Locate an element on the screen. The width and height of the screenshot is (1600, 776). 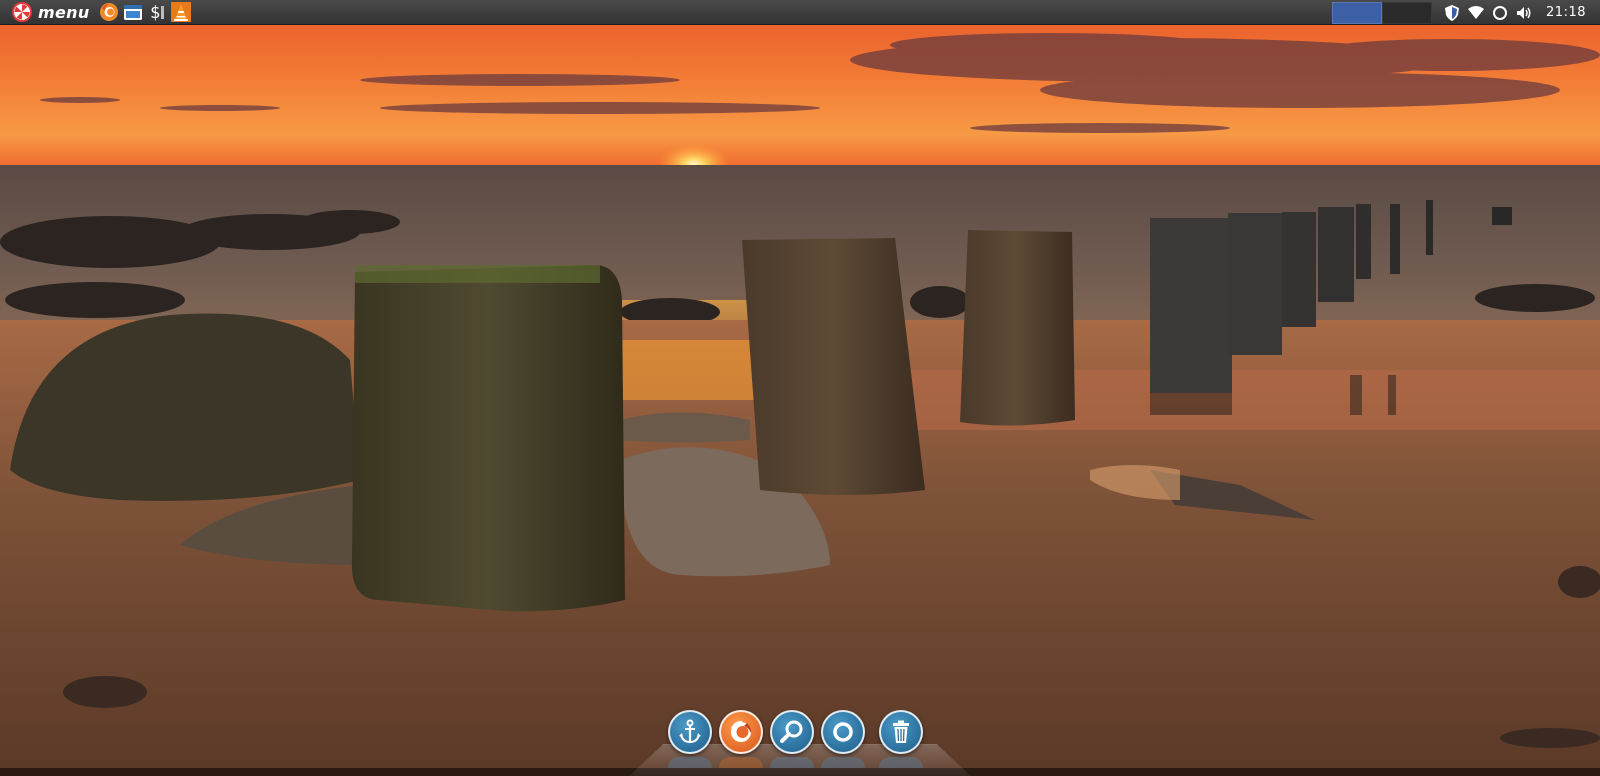
search-icon is located at coordinates (791, 731).